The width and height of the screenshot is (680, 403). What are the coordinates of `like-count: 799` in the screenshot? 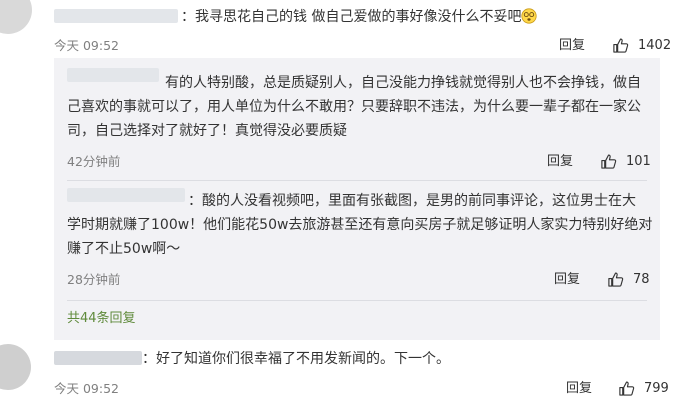 It's located at (656, 388).